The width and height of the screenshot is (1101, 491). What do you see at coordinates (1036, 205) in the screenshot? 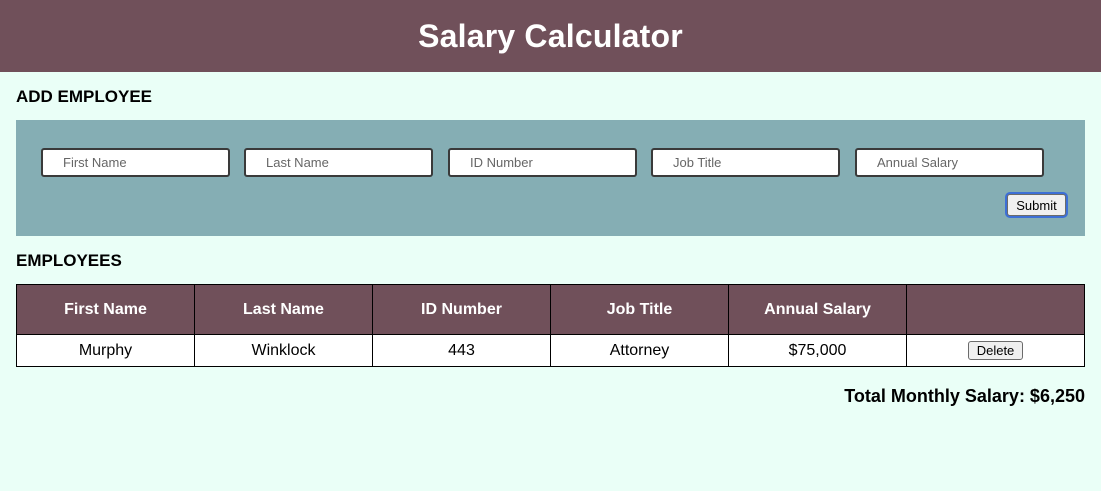
I see `submit-button: Submit` at bounding box center [1036, 205].